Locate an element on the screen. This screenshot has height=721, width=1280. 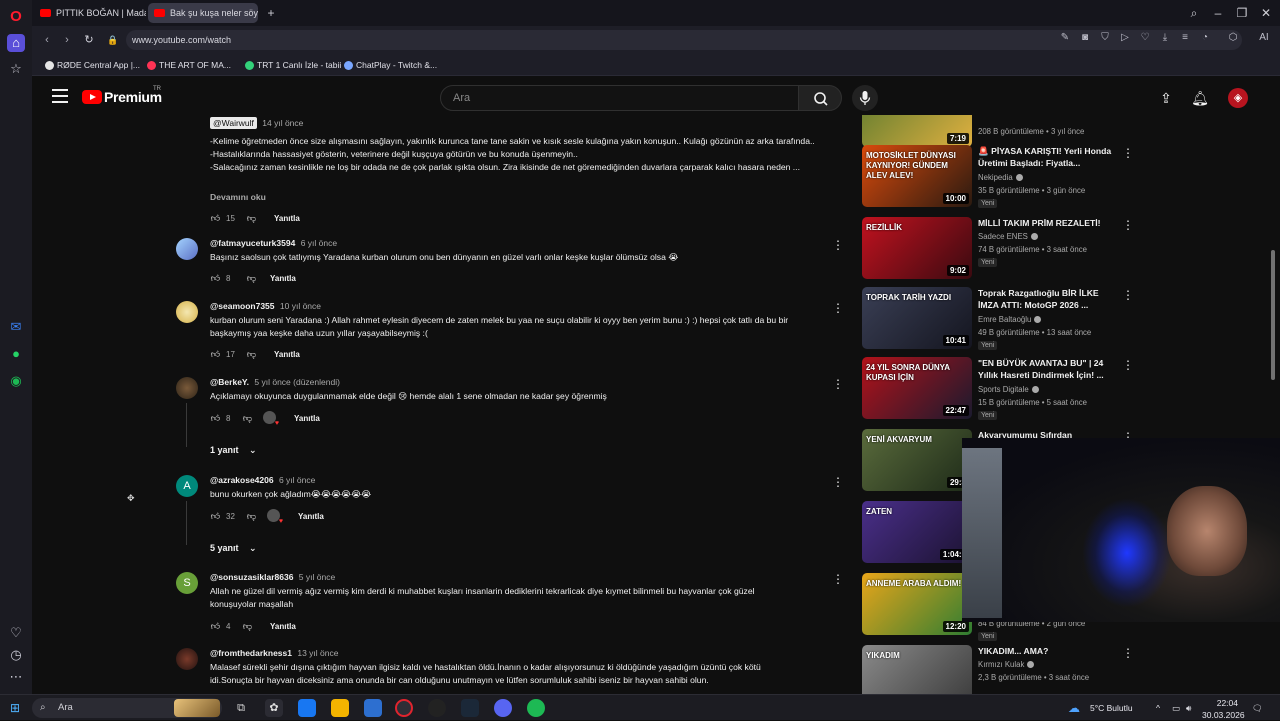
comment-author: @BerkeY. is located at coordinates (229, 382).